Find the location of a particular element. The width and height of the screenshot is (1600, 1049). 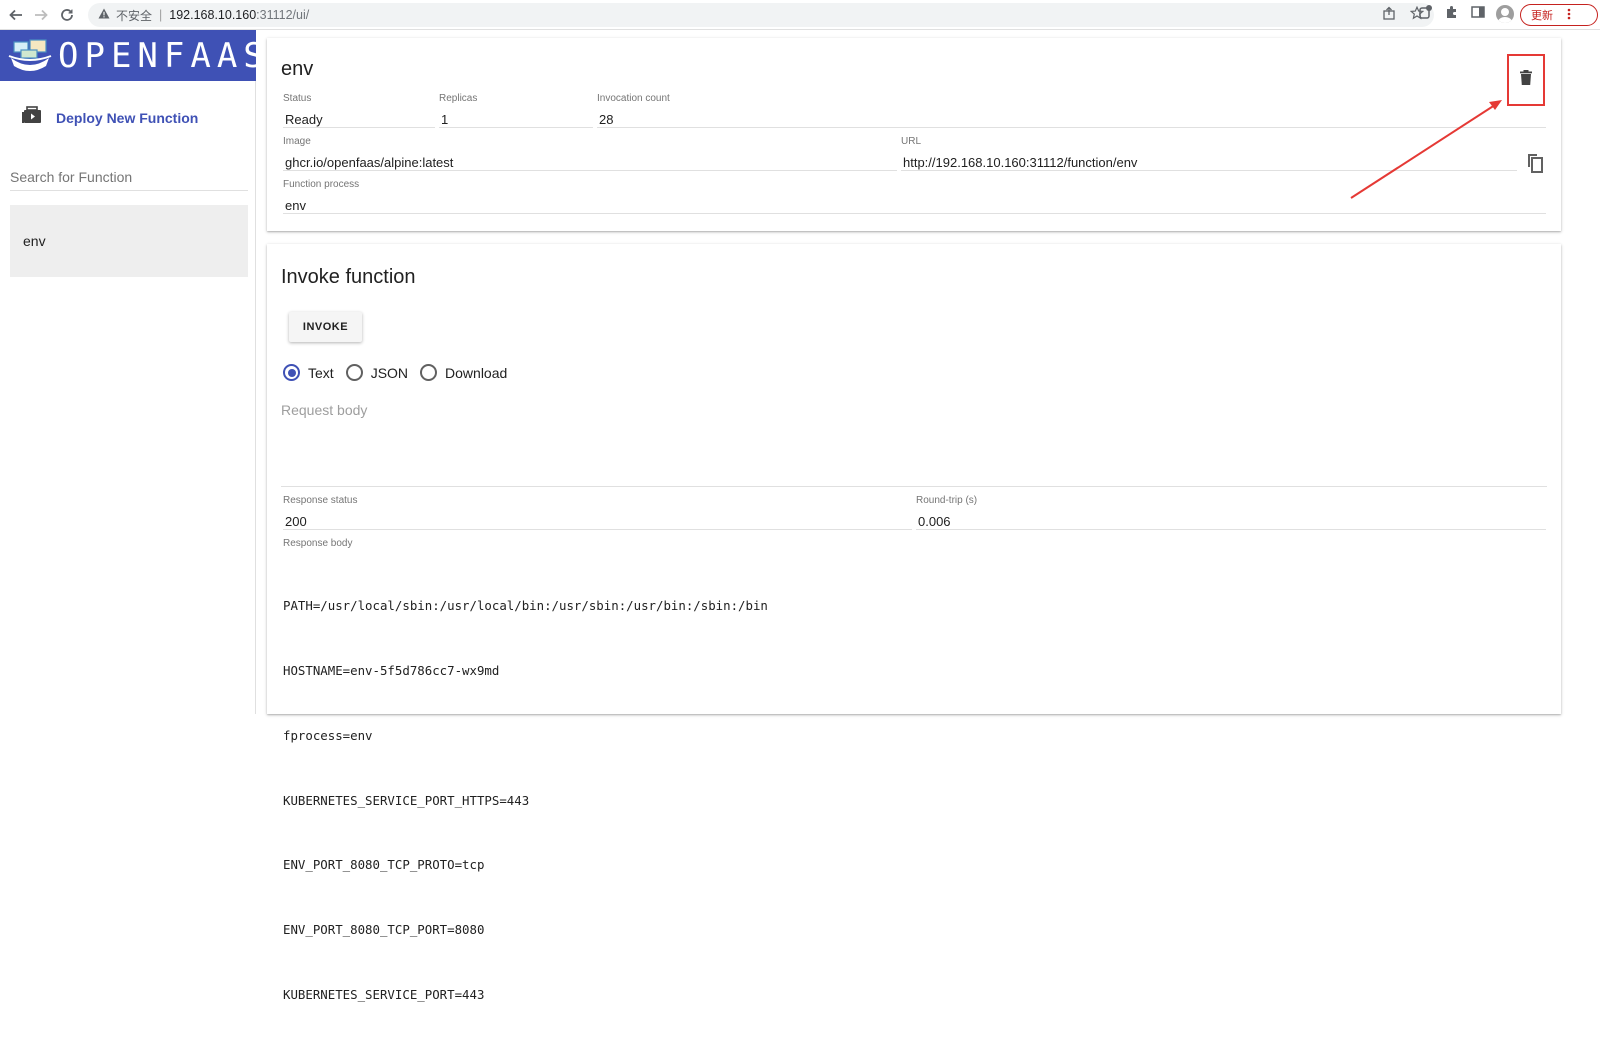

response-body-label: Response body is located at coordinates (318, 543).